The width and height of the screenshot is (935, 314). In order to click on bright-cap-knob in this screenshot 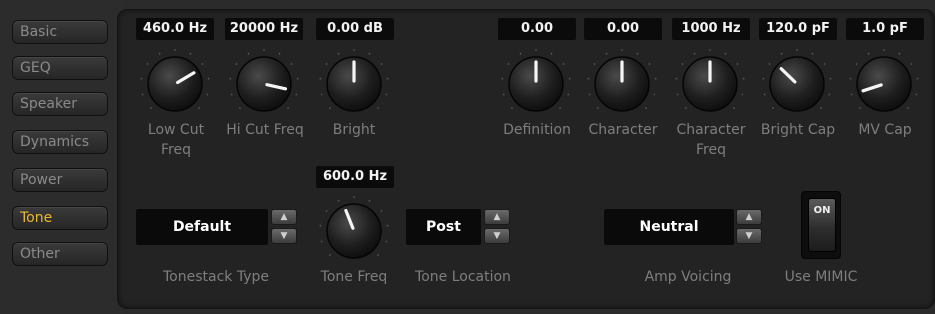, I will do `click(797, 84)`.